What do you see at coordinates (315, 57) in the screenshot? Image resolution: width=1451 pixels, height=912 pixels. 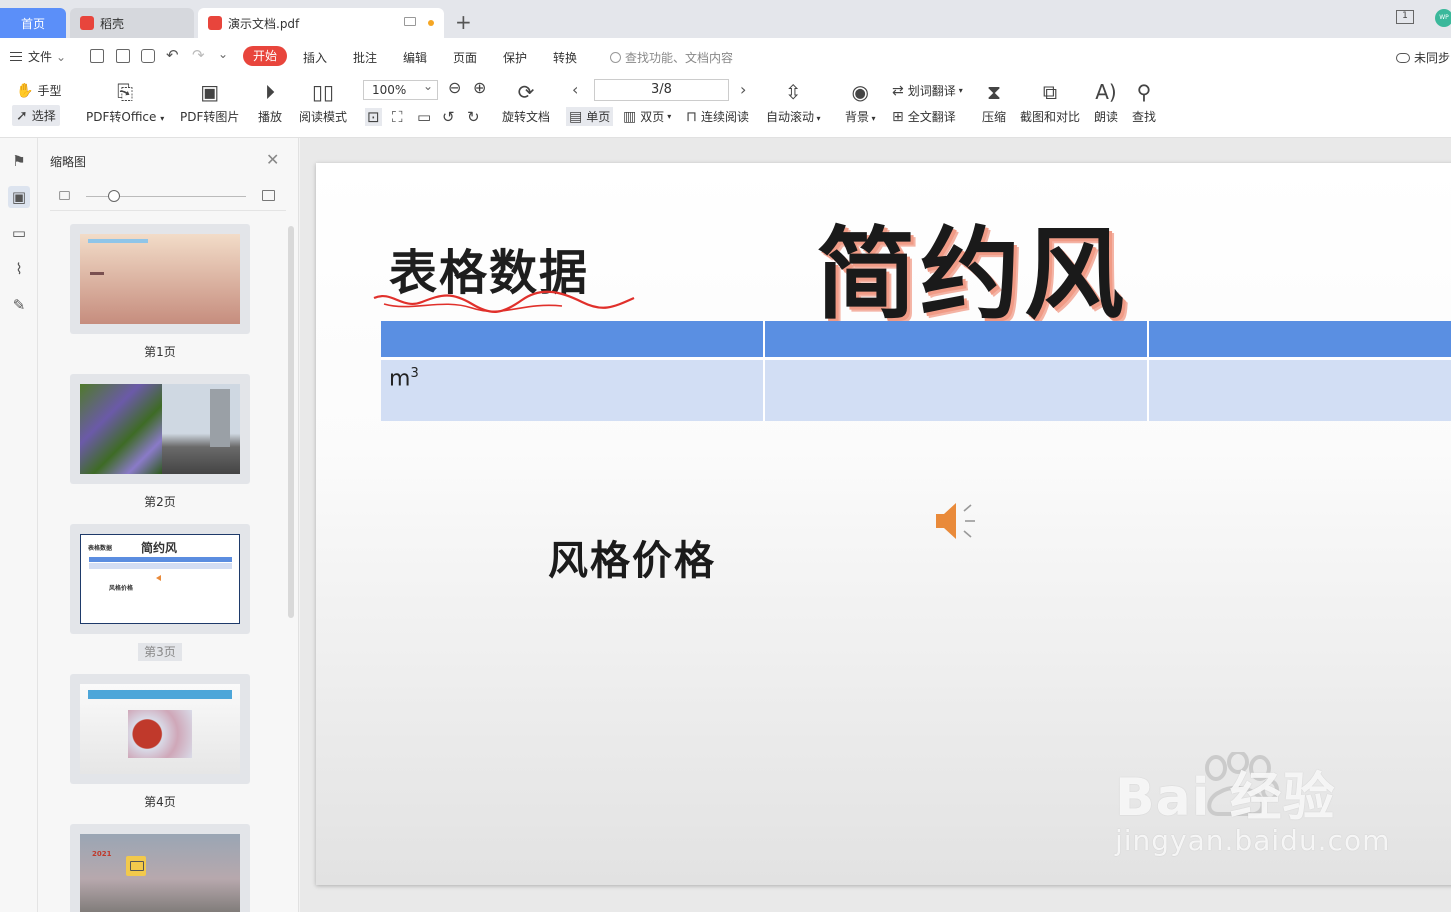 I see `menu-insert: 插入` at bounding box center [315, 57].